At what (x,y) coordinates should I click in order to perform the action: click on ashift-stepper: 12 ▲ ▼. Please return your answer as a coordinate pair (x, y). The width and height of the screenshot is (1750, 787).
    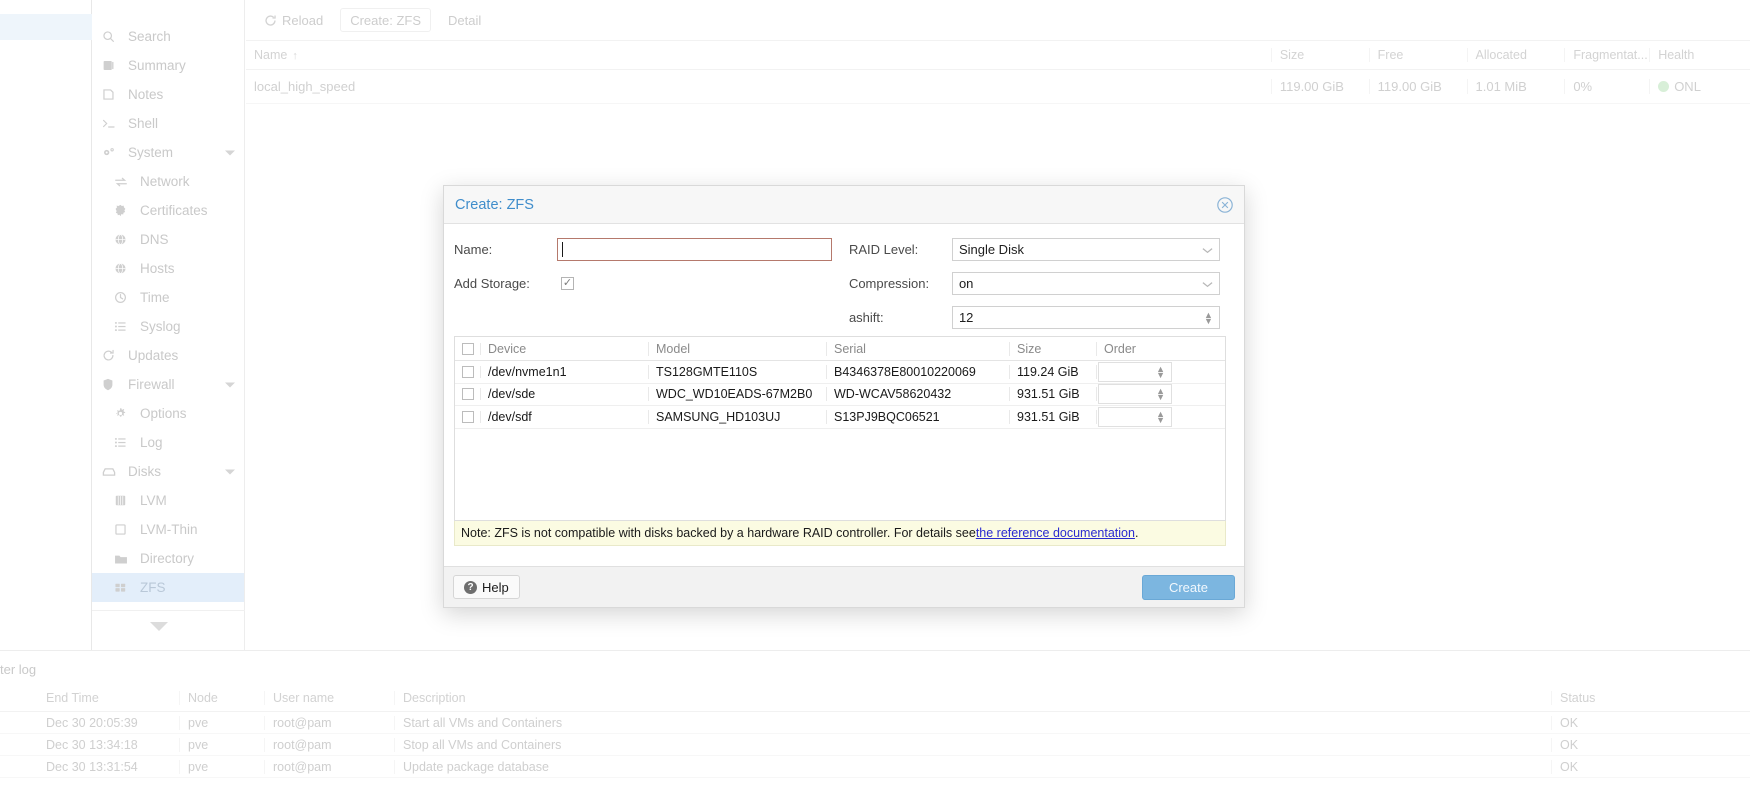
    Looking at the image, I should click on (1085, 317).